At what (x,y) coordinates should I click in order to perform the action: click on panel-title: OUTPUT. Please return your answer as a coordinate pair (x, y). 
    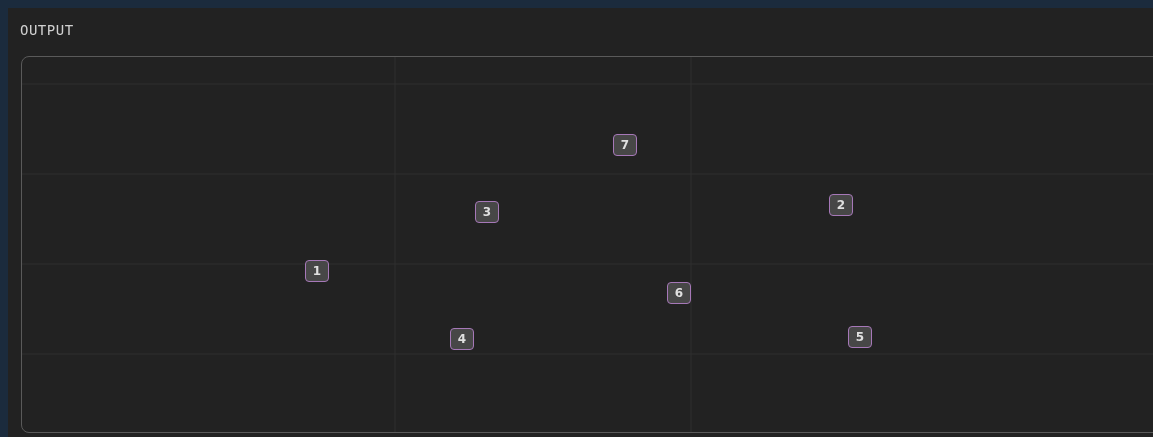
    Looking at the image, I should click on (47, 30).